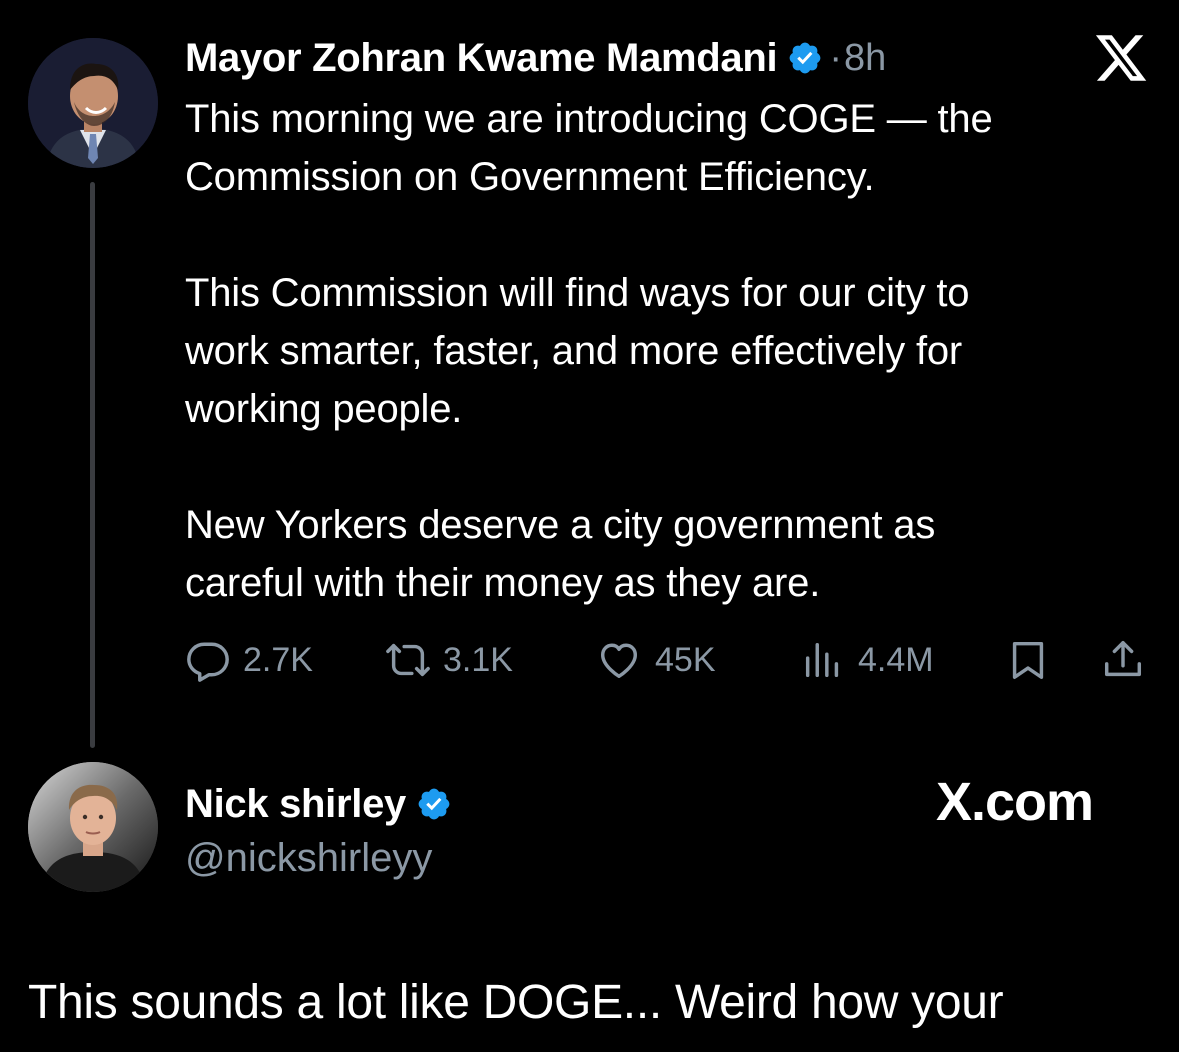 The image size is (1179, 1052). What do you see at coordinates (92, 465) in the screenshot?
I see `thread-connector-line` at bounding box center [92, 465].